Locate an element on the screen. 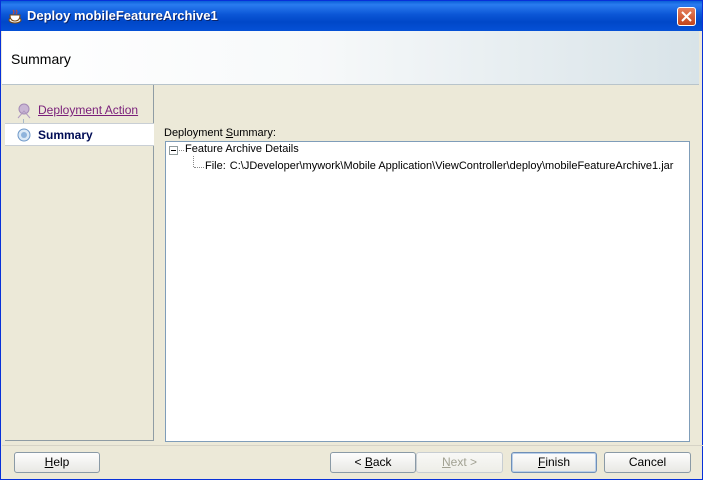 The image size is (703, 480). label-suffix: ummary: is located at coordinates (254, 133).